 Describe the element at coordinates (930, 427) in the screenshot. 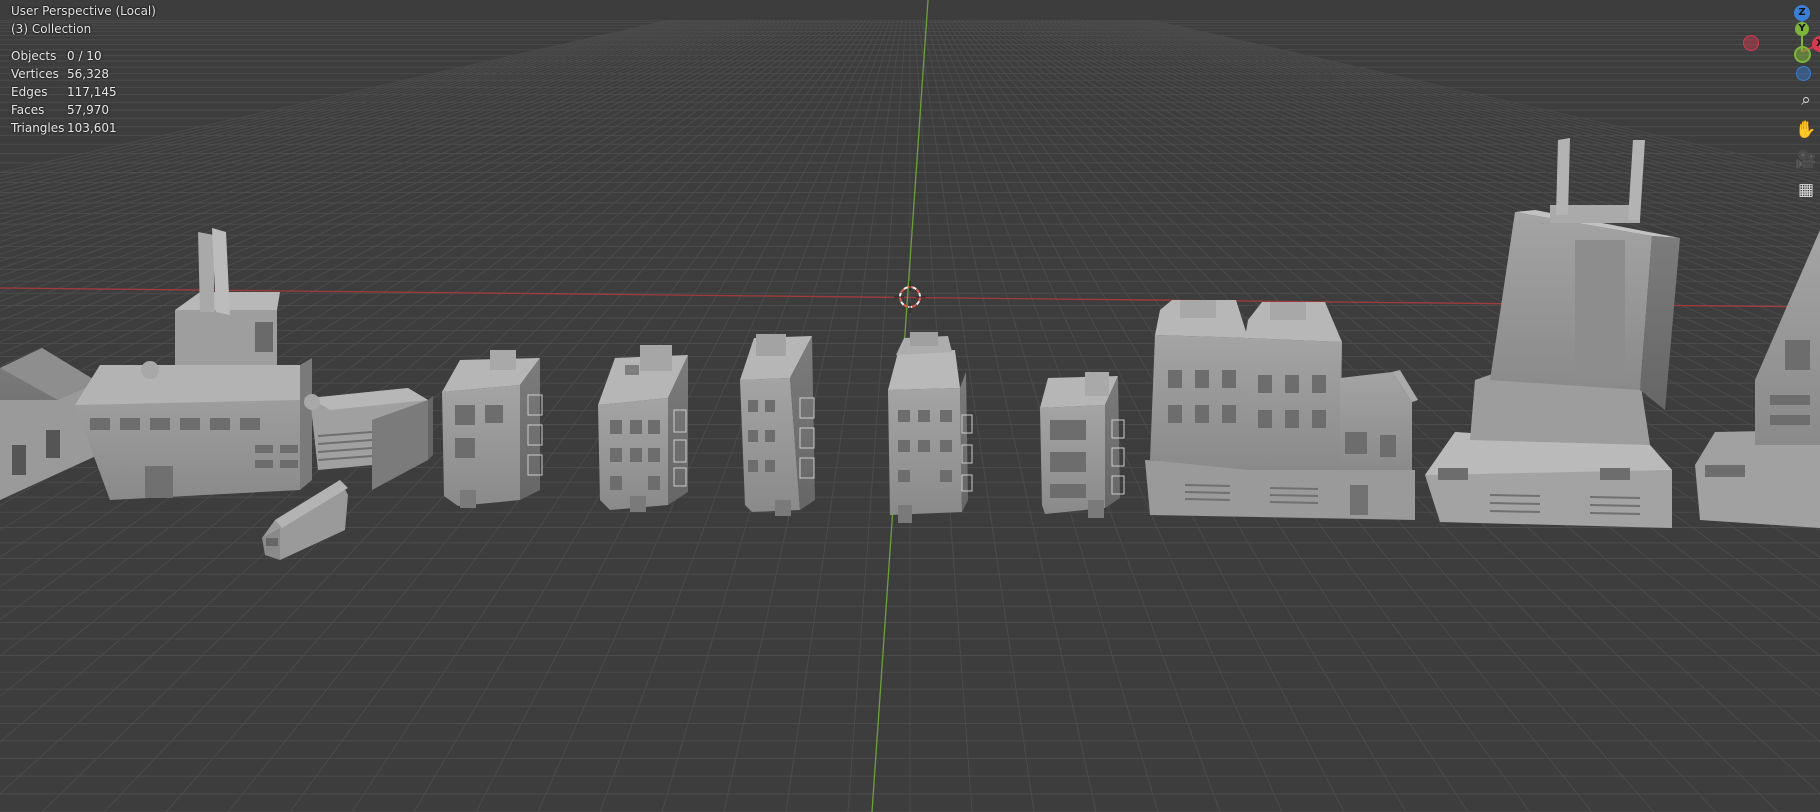

I see `building-apartment-center` at that location.